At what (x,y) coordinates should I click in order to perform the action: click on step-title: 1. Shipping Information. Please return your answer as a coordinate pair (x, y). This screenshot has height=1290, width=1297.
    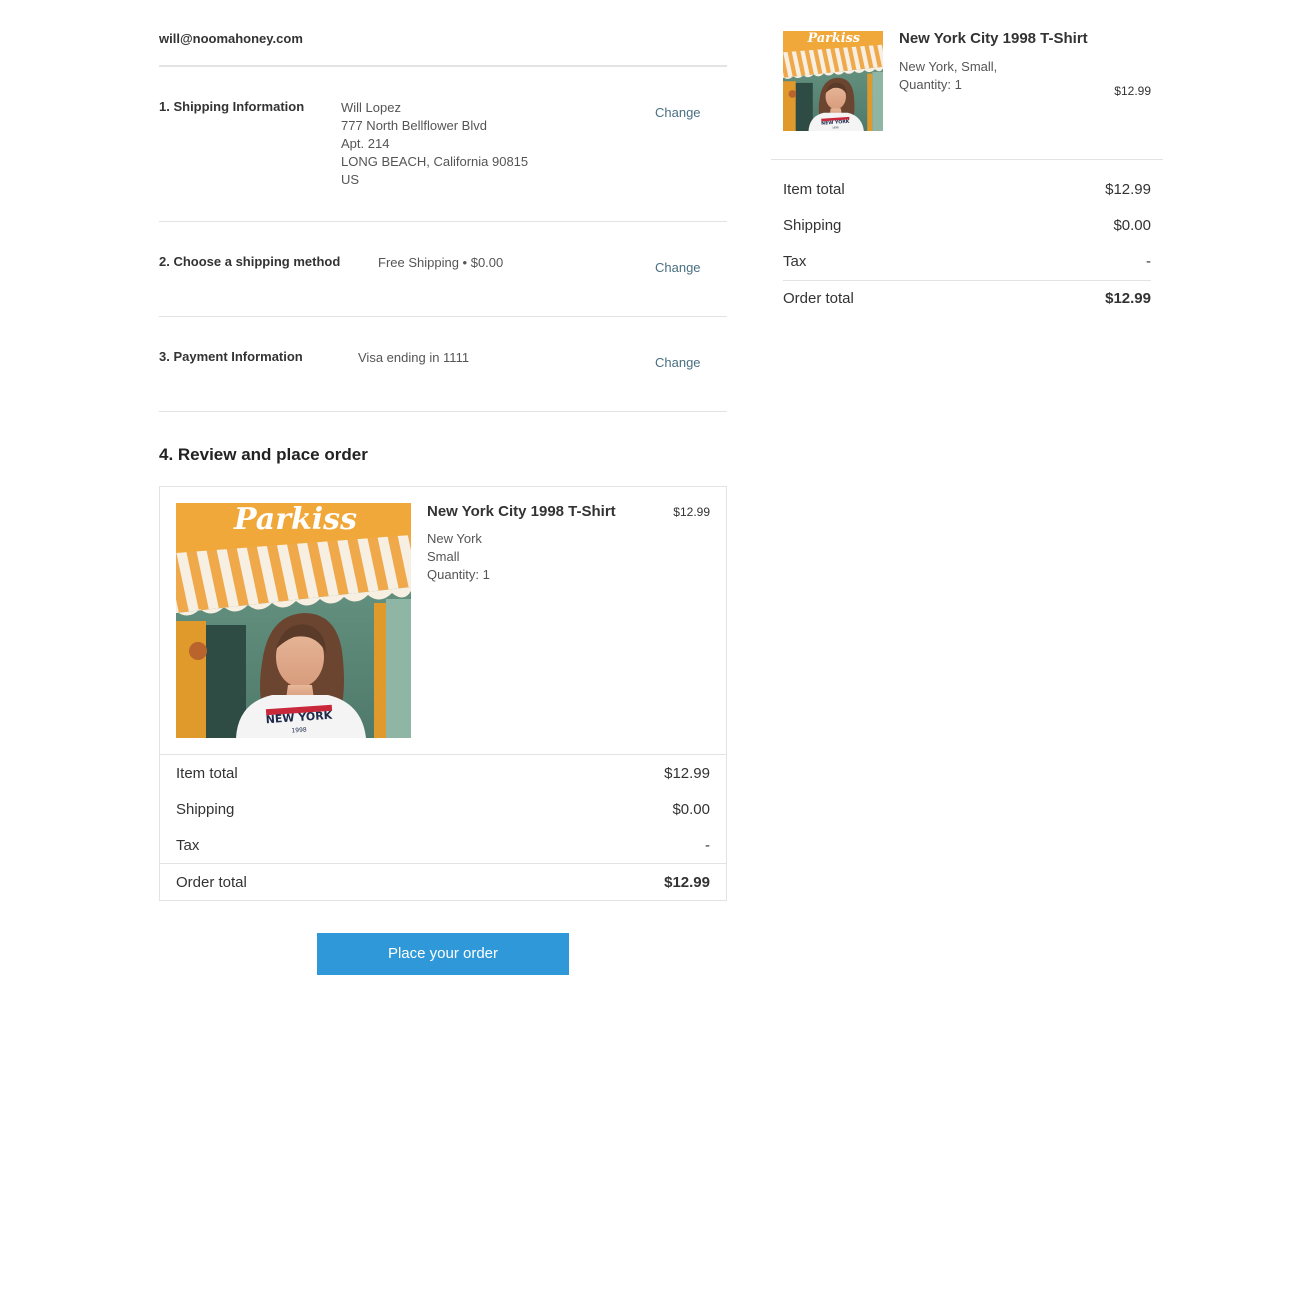
    Looking at the image, I should click on (232, 106).